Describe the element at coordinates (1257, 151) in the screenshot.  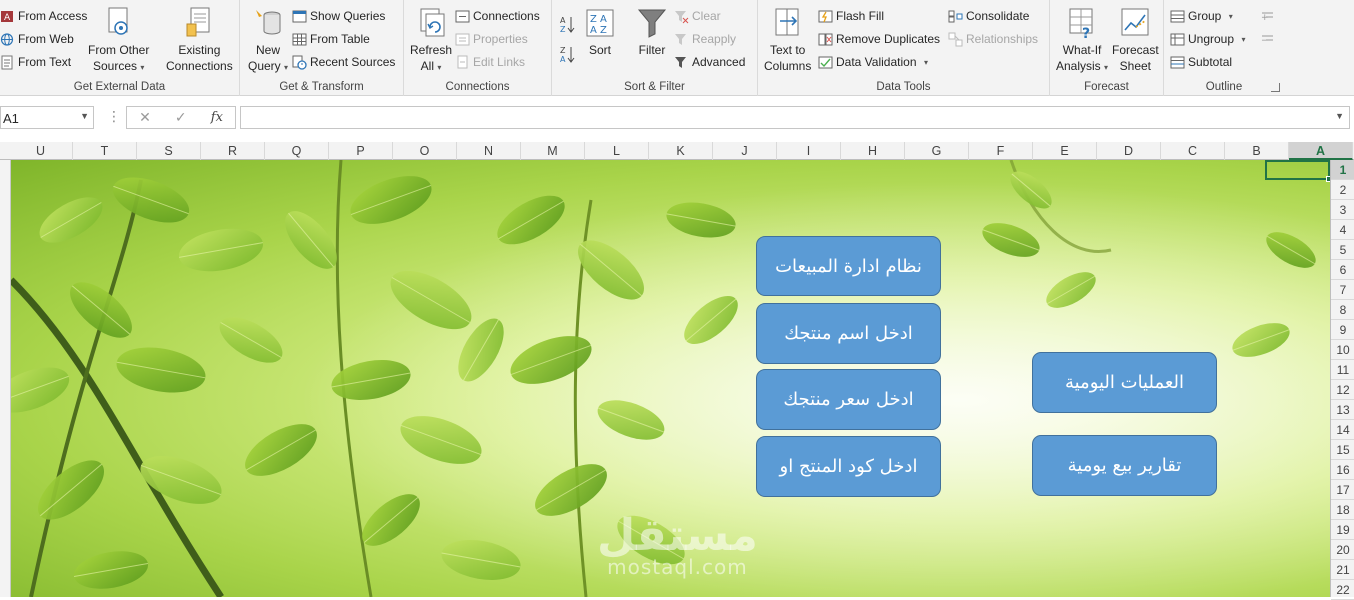
I see `column-header-b: B` at that location.